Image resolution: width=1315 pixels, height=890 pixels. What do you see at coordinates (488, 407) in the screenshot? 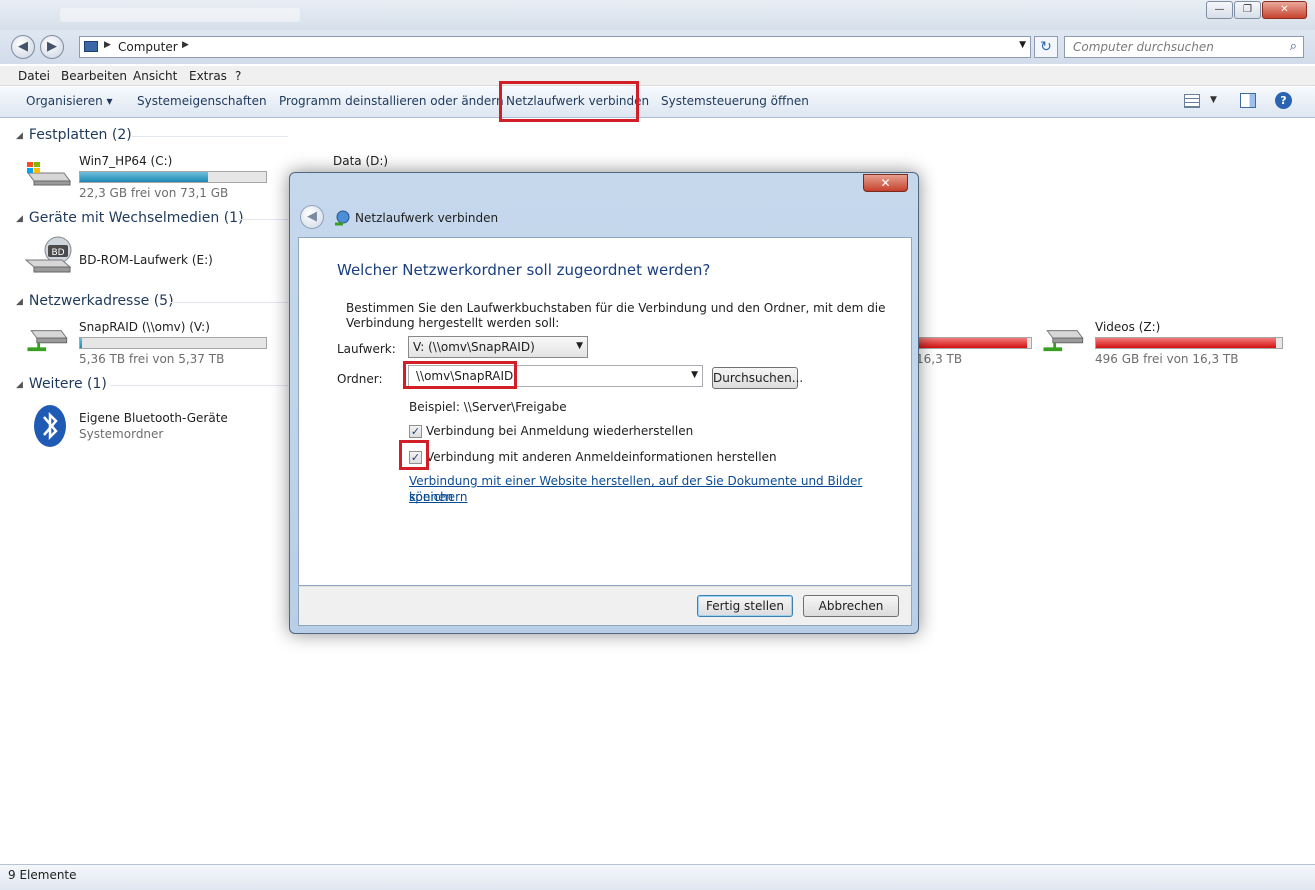
I see `example-text: Beispiel: \\Server\Freigabe` at bounding box center [488, 407].